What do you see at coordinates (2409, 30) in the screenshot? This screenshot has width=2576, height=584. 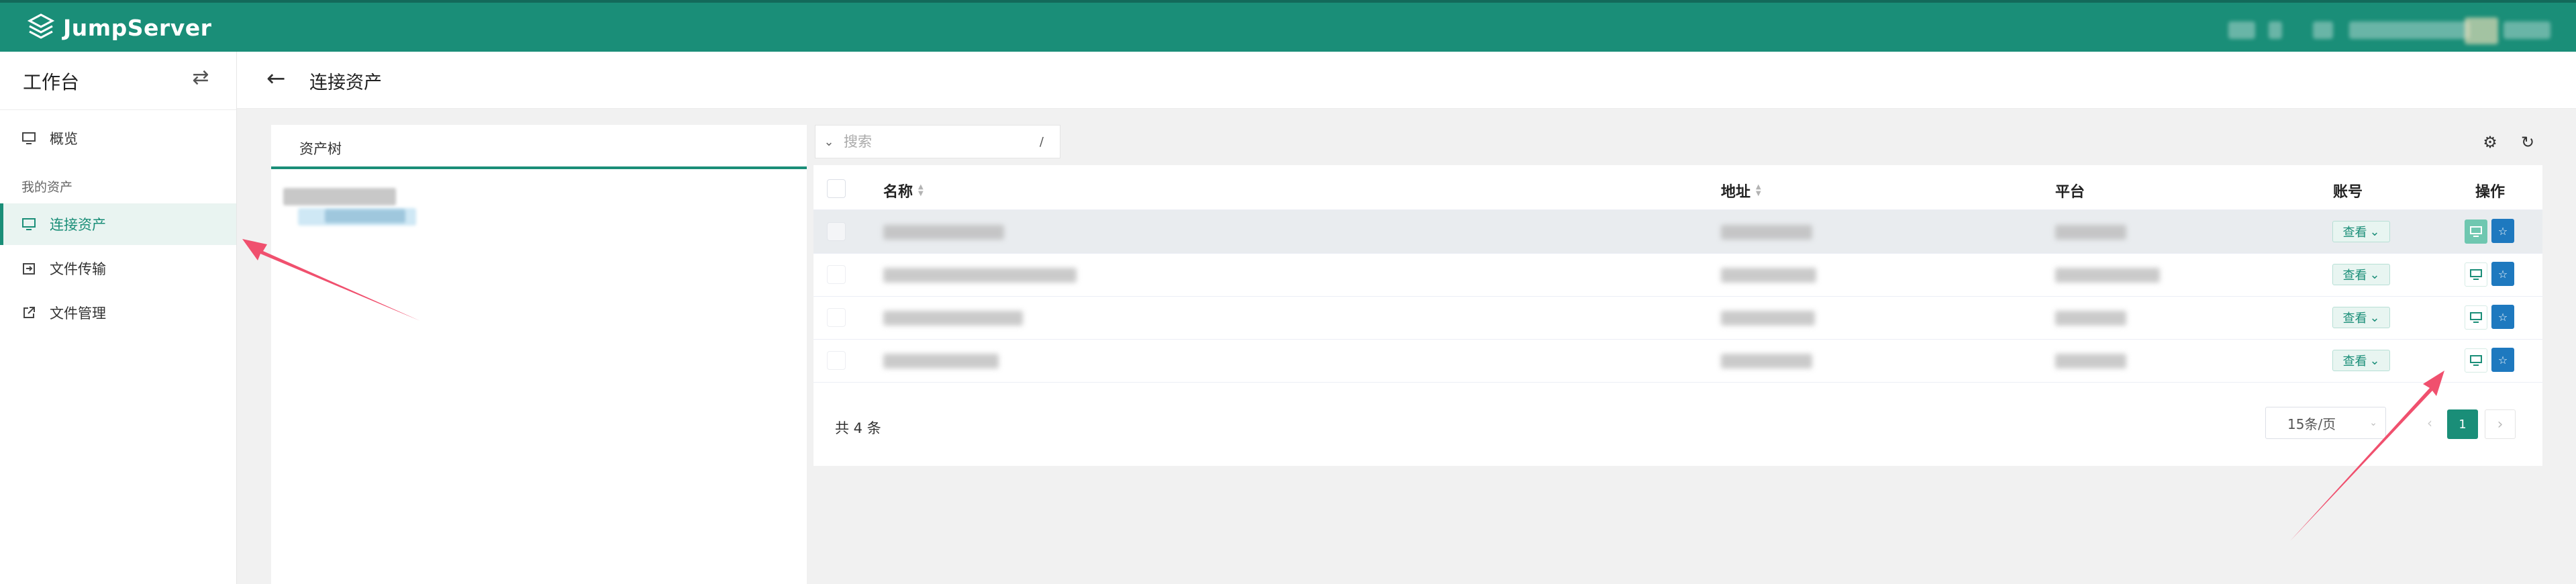 I see `header-user-name-blurred` at bounding box center [2409, 30].